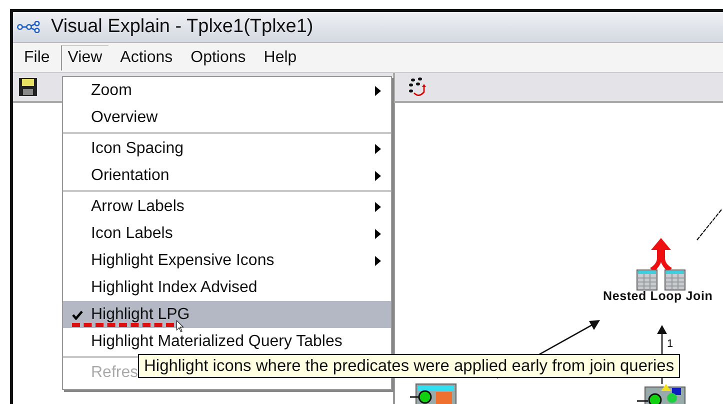 Image resolution: width=723 pixels, height=404 pixels. Describe the element at coordinates (227, 287) in the screenshot. I see `menu-item: Highlight Index Advised` at that location.